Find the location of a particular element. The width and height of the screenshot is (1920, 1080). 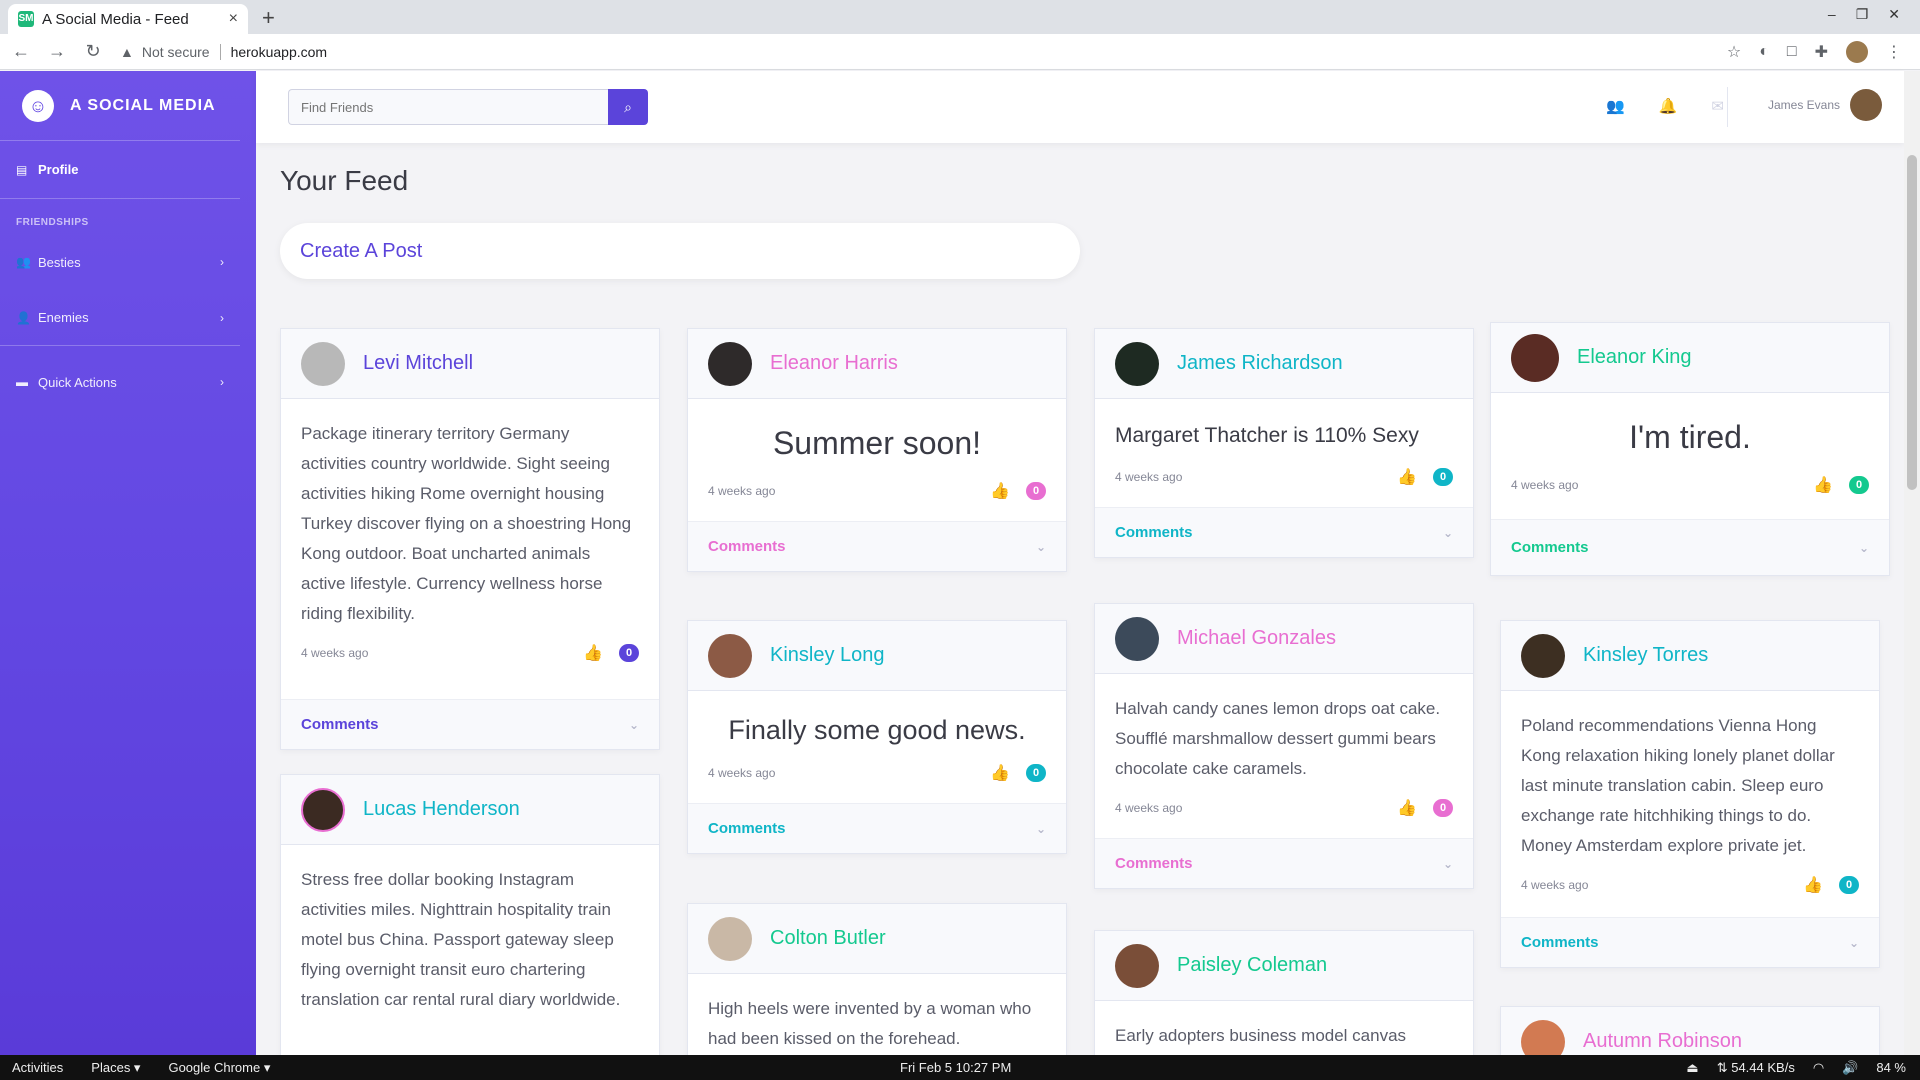

bookmark-star-icon: ☆ is located at coordinates (1734, 52).